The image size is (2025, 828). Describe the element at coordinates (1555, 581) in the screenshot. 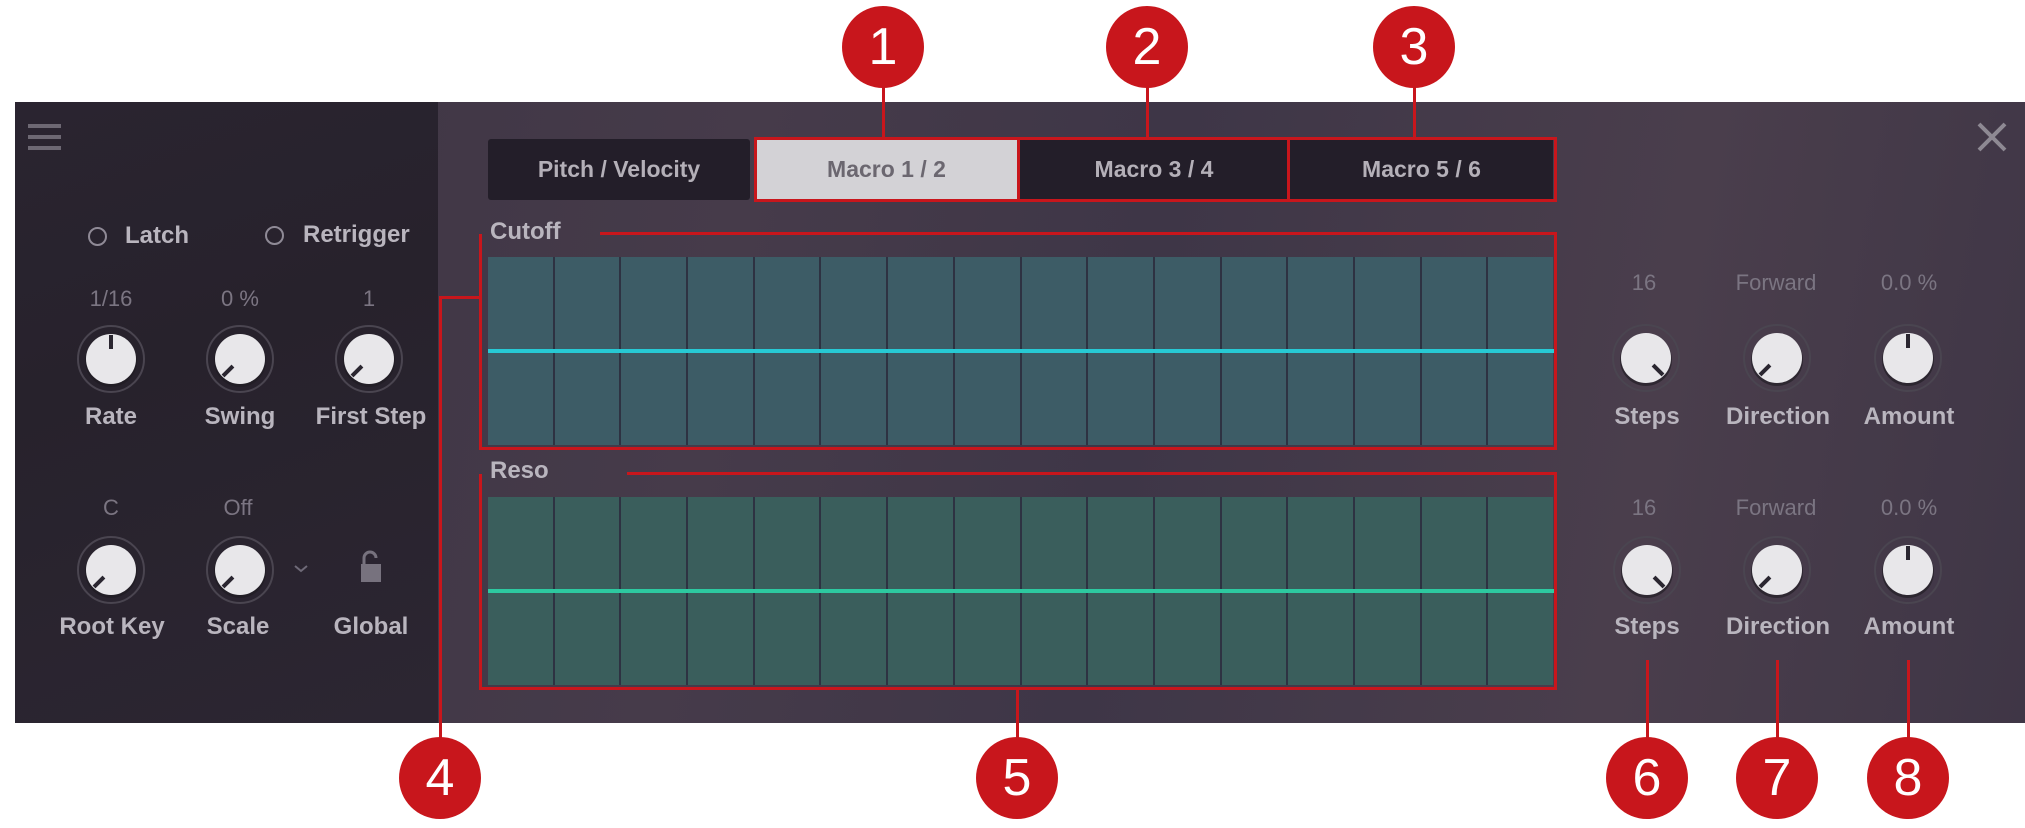

I see `annotation-line-reso-right` at that location.